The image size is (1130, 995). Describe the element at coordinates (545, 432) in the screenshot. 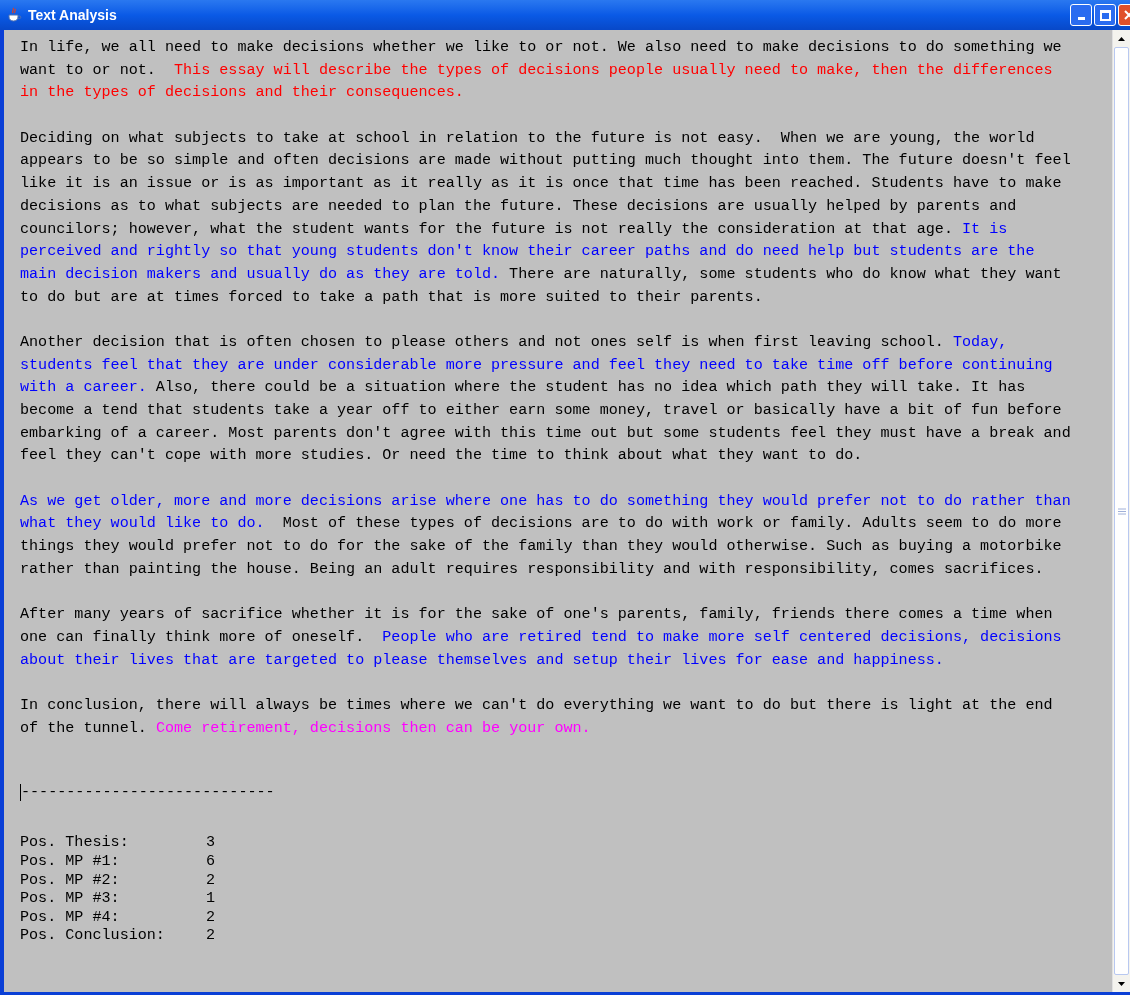

I see `essay-text: embarking of a career. Most parents don't agree with this time out but some students feel they must have a break and` at that location.